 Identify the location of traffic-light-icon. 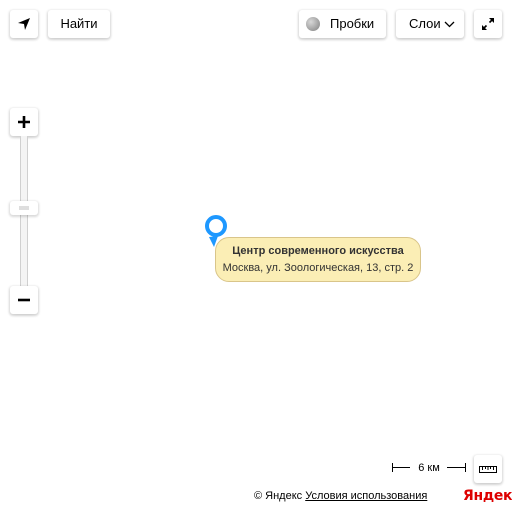
(313, 24).